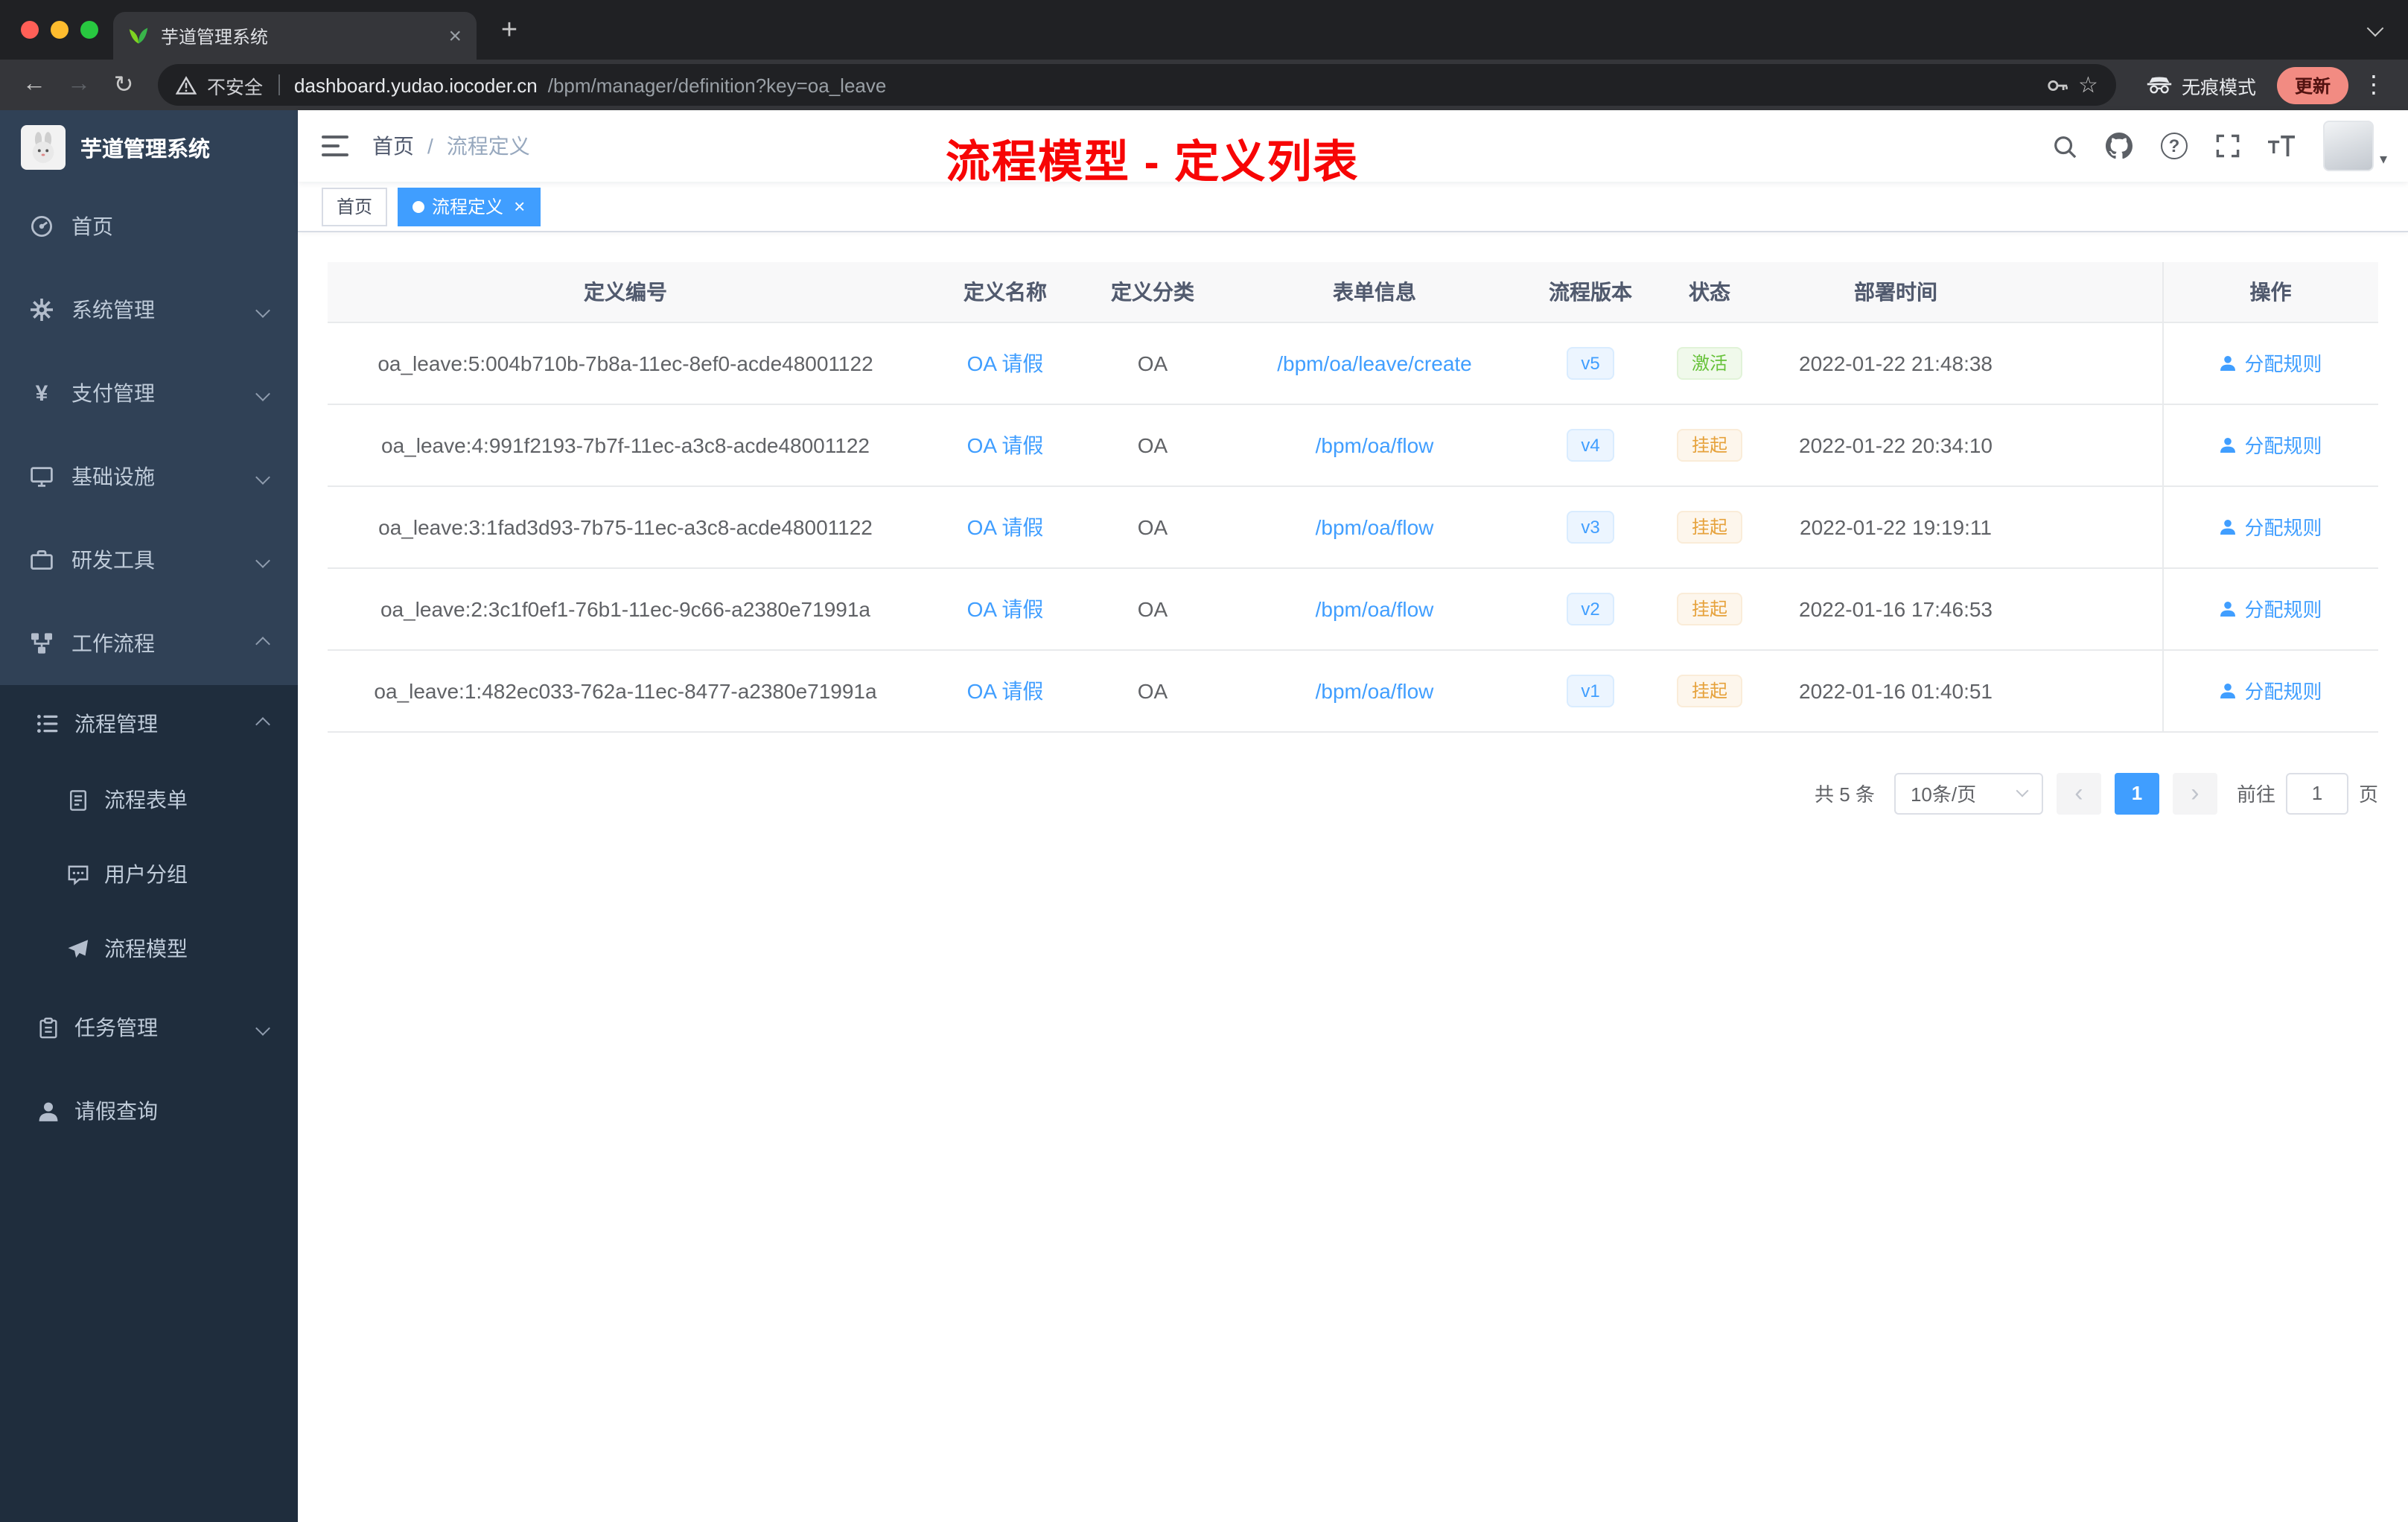 This screenshot has width=2408, height=1522. I want to click on next-page-button: ›, so click(2194, 793).